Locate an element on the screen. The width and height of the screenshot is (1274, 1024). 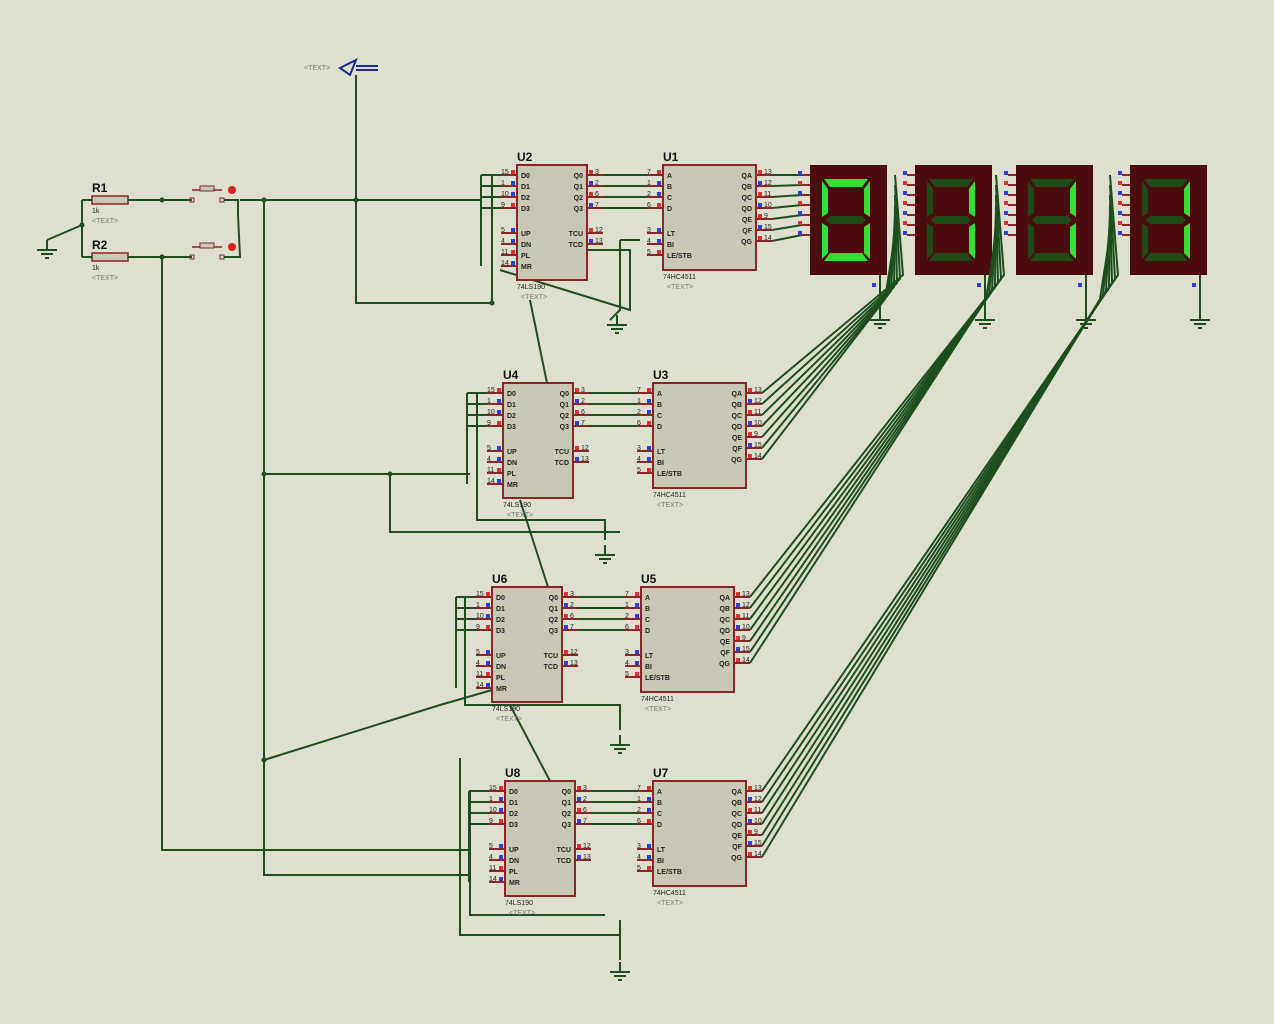
pin-name: LT is located at coordinates (661, 452).